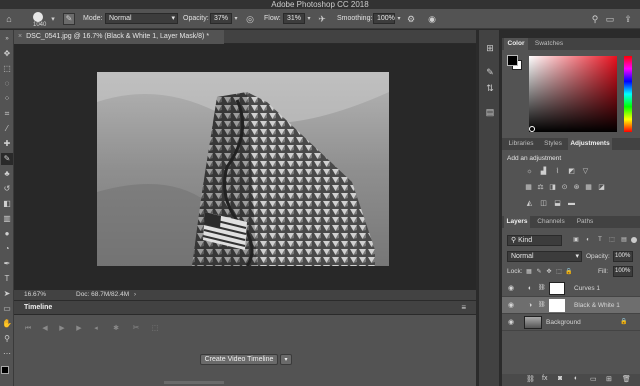  What do you see at coordinates (624, 240) in the screenshot?
I see `filter-smart-object-icon: ▤` at bounding box center [624, 240].